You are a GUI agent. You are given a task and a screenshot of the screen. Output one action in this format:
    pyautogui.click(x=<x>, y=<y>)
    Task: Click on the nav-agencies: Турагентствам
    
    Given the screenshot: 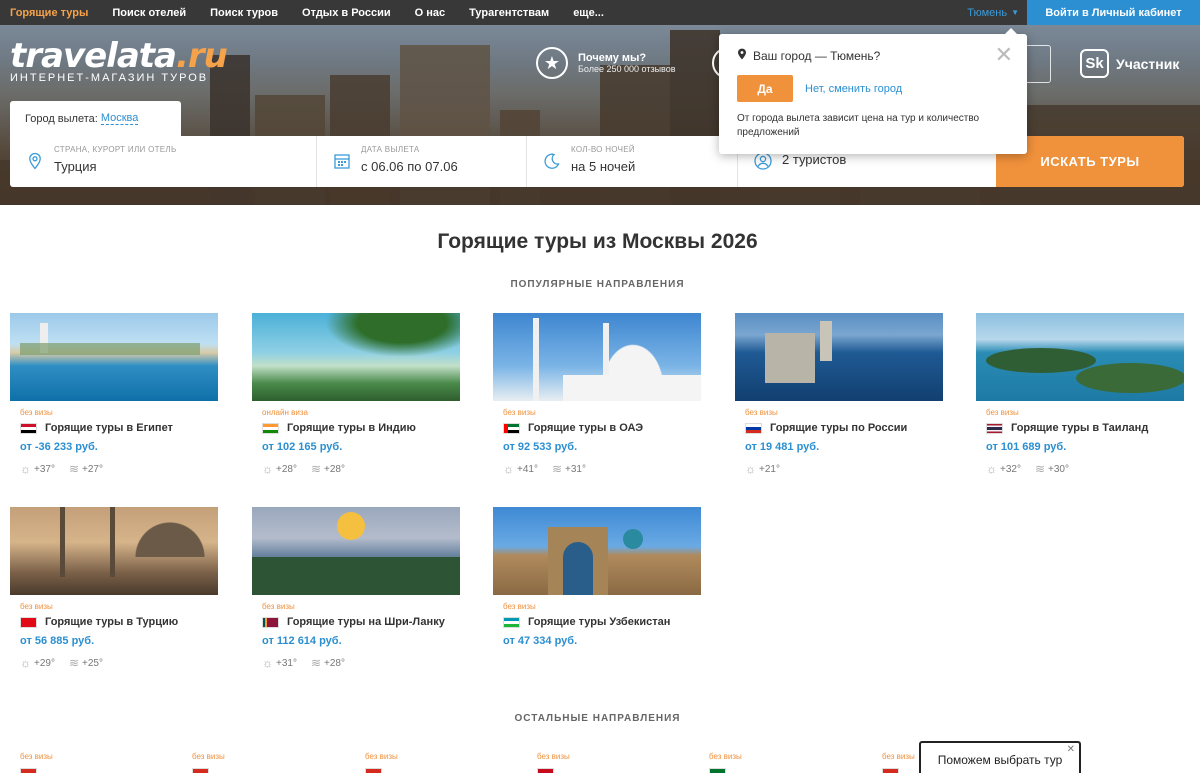 What is the action you would take?
    pyautogui.click(x=509, y=13)
    